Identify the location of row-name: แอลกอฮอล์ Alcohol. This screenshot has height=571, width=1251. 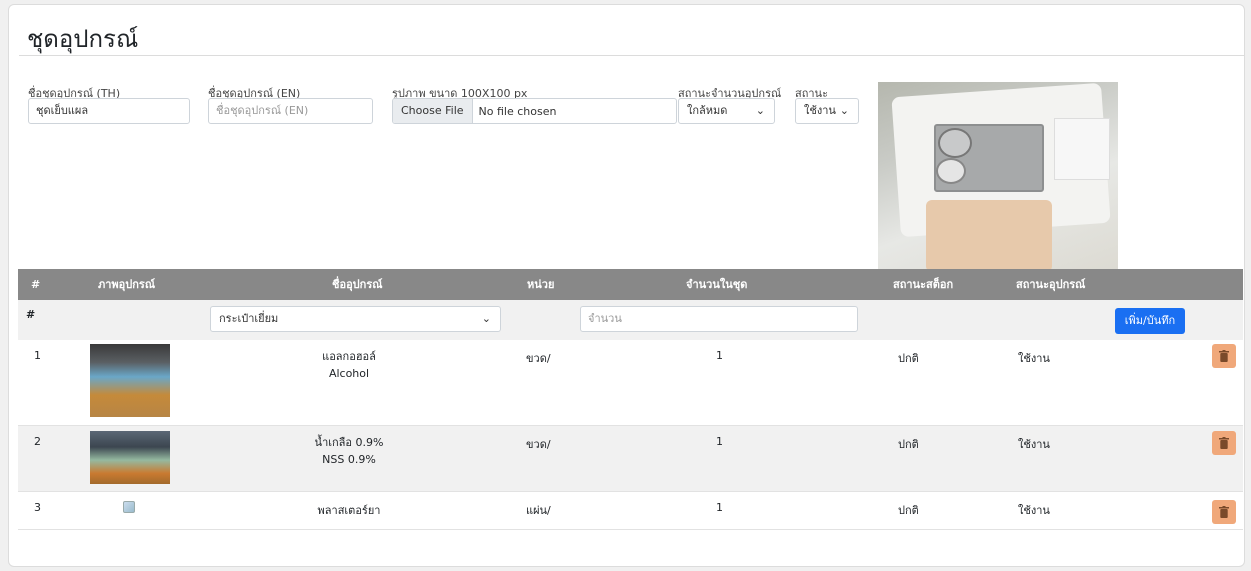
(349, 363).